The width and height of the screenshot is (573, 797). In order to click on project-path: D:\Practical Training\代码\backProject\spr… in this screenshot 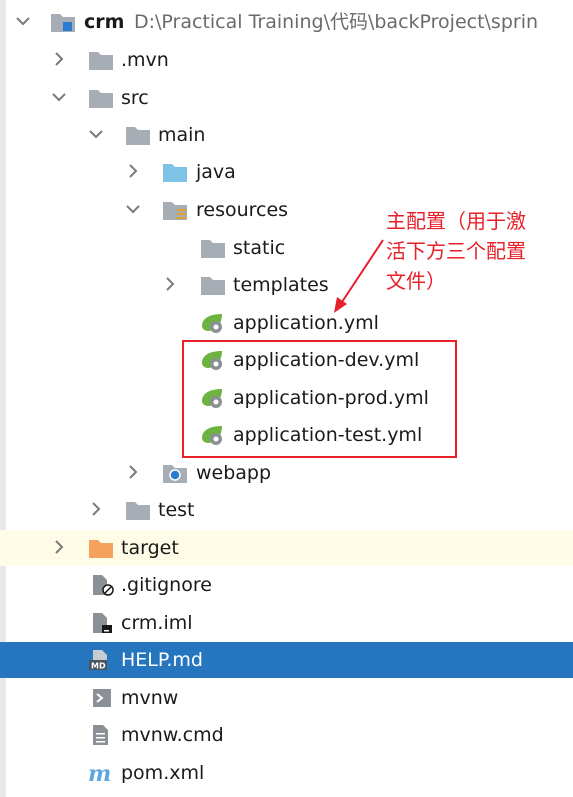, I will do `click(336, 22)`.